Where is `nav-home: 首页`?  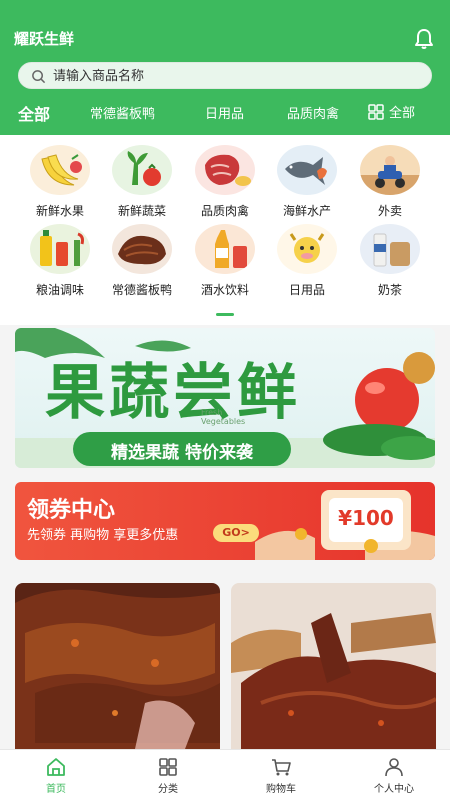
nav-home: 首页 is located at coordinates (56, 775).